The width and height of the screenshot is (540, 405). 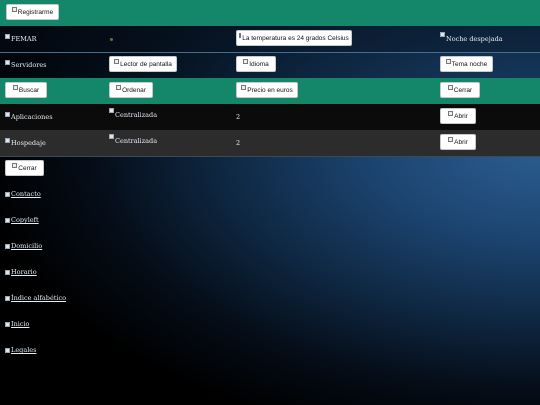 I want to click on top-bar, so click(x=270, y=13).